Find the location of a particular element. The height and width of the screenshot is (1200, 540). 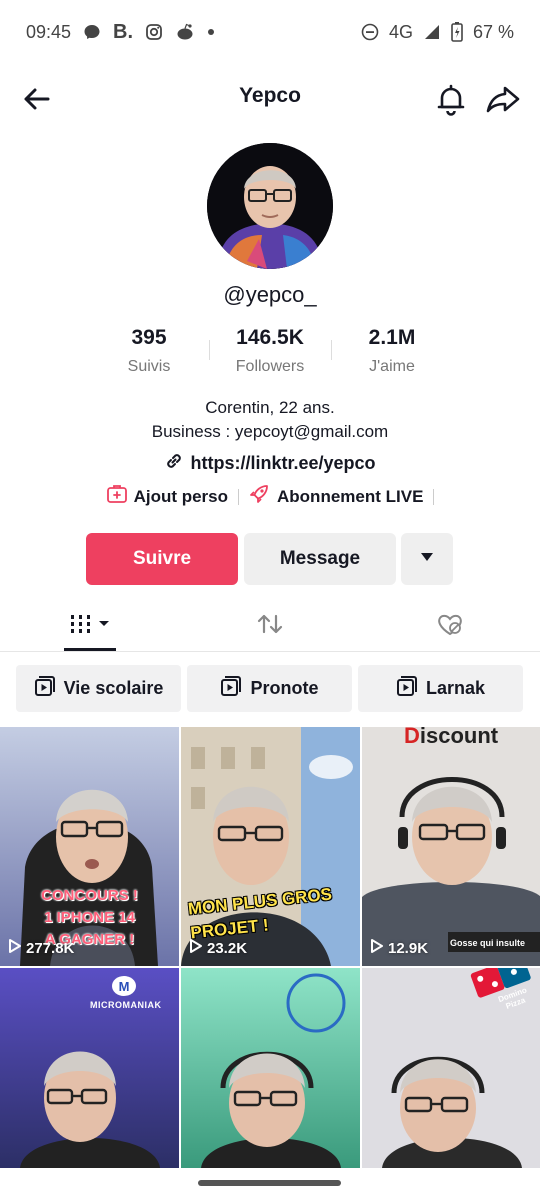

overlay-line: 1 IPHONE 14 is located at coordinates (89, 917).